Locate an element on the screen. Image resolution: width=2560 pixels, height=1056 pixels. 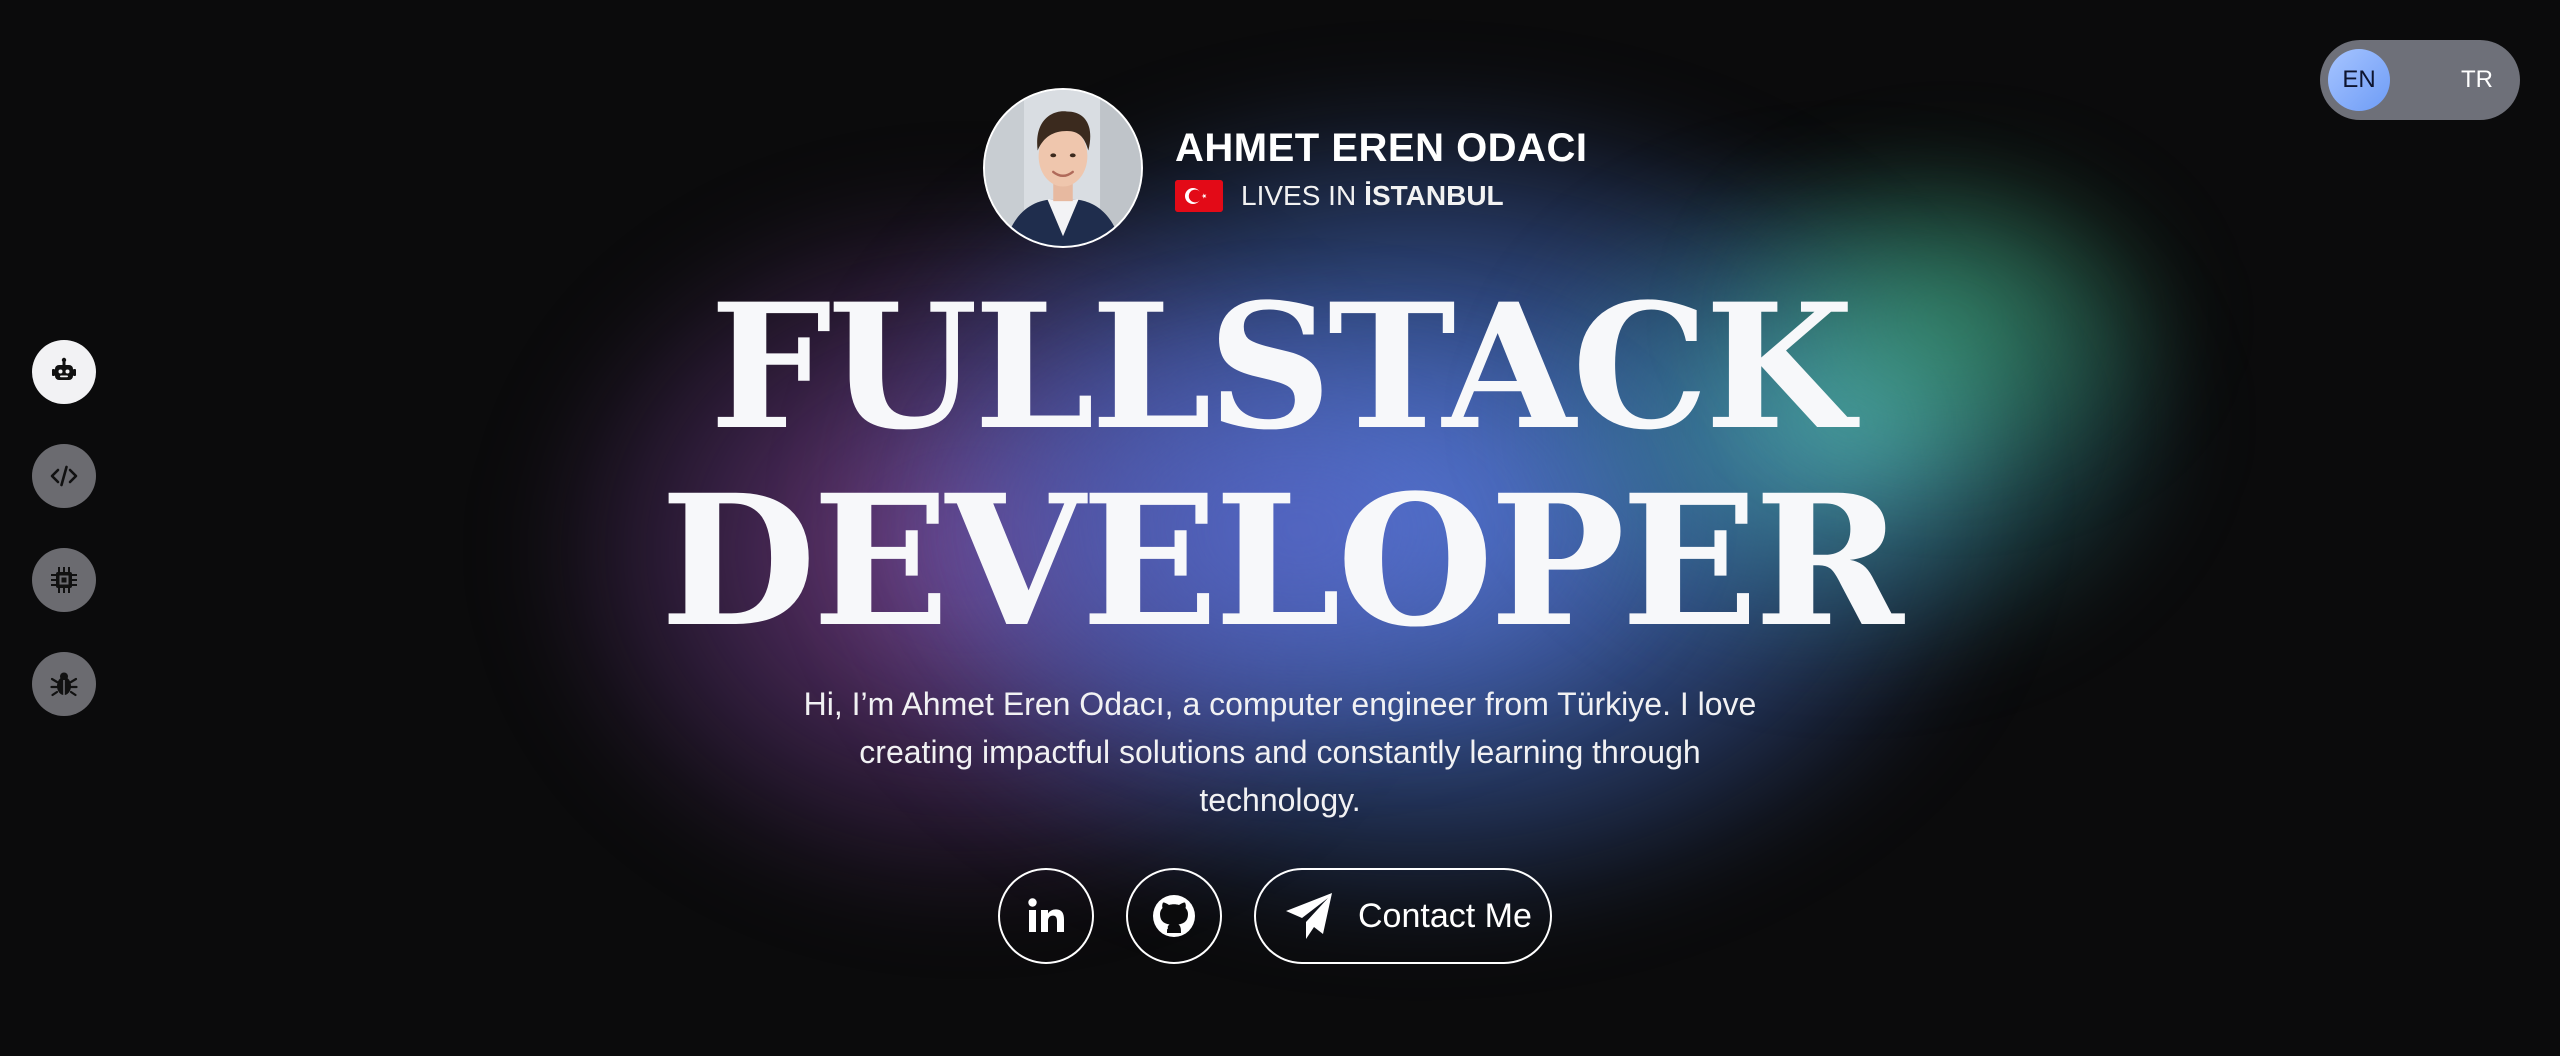
location-line: LIVES IN İSTANBUL is located at coordinates (1381, 196).